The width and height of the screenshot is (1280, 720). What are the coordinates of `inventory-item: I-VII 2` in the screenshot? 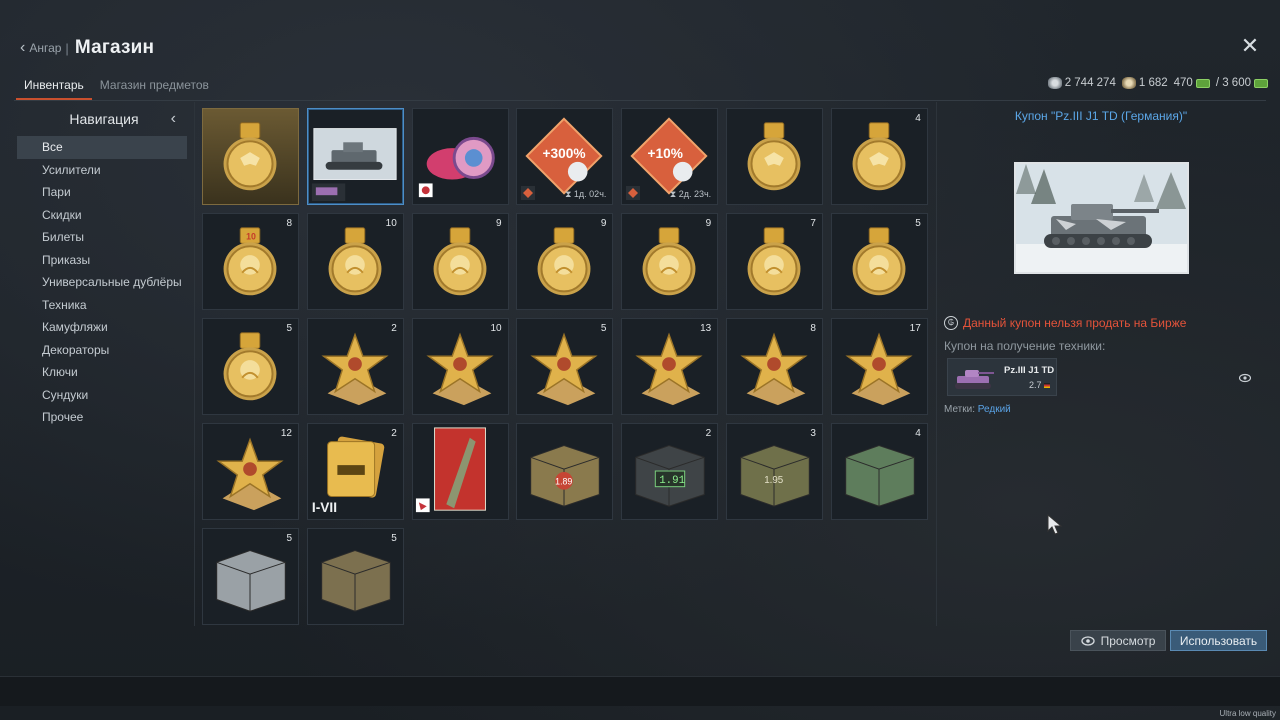 It's located at (355, 471).